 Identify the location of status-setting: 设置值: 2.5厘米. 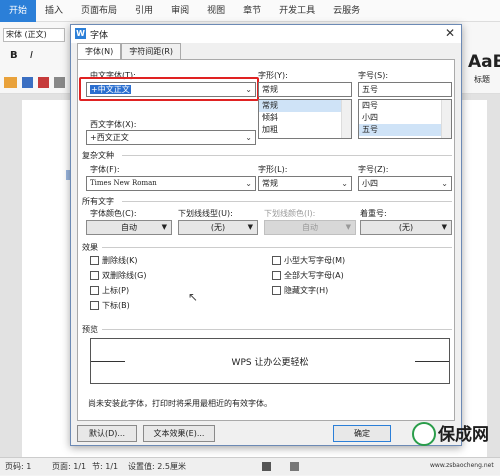
(157, 466).